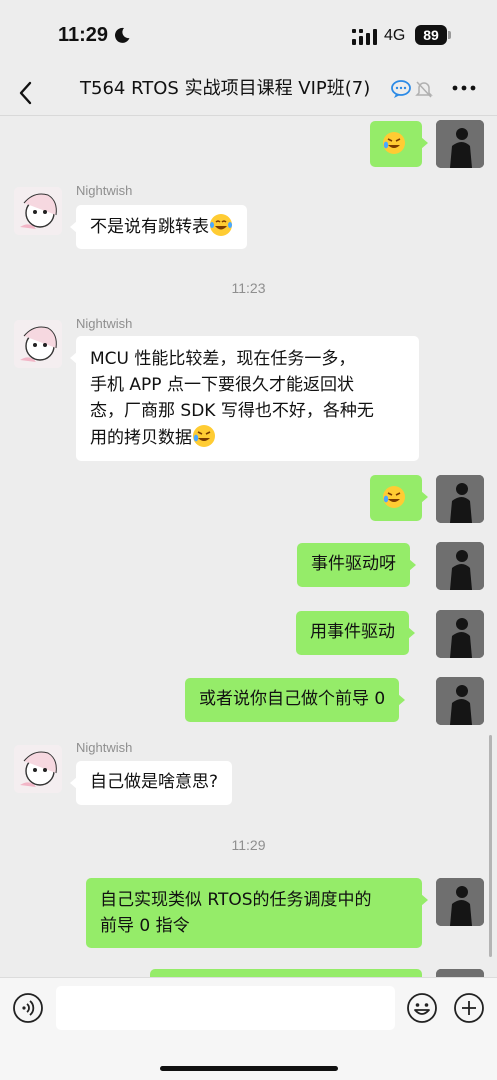 The width and height of the screenshot is (497, 1080). I want to click on incoming-message-bubble: 不是说有跳转表, so click(158, 227).